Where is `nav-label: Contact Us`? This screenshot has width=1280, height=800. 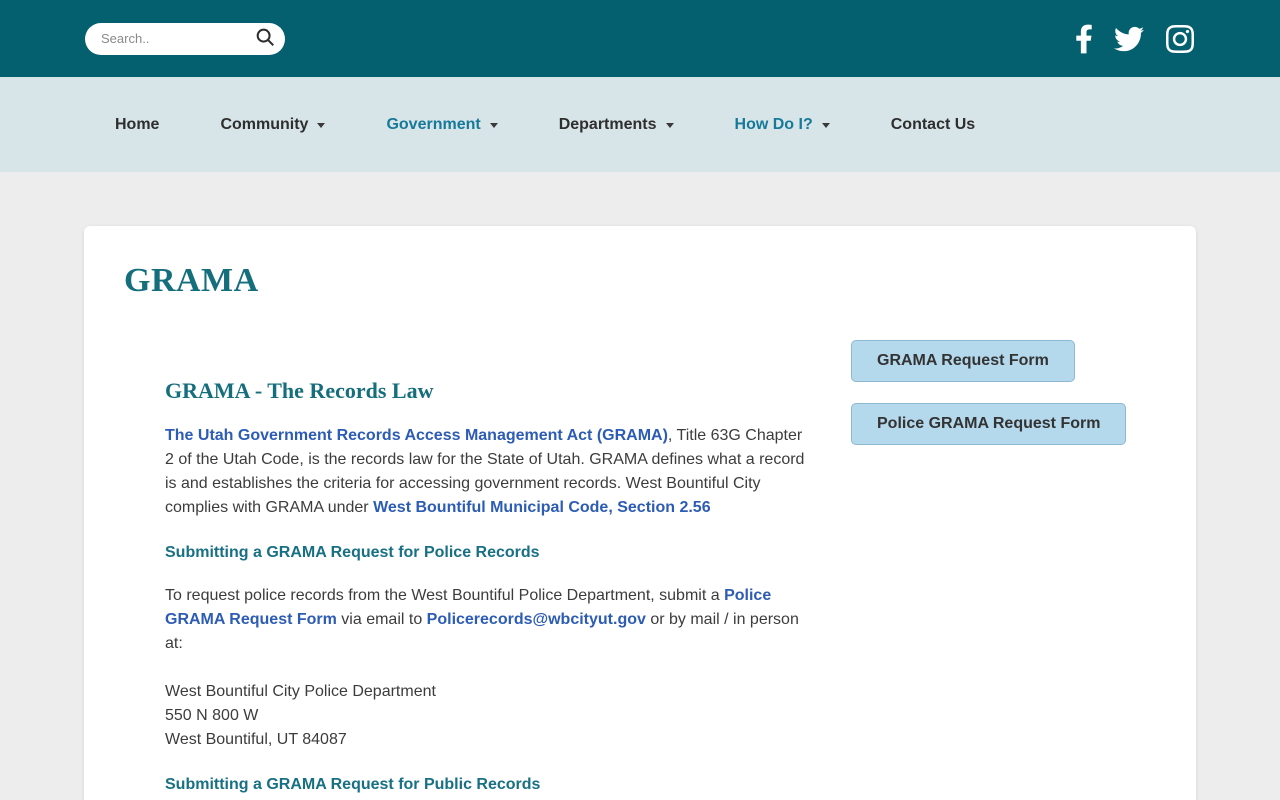
nav-label: Contact Us is located at coordinates (933, 124).